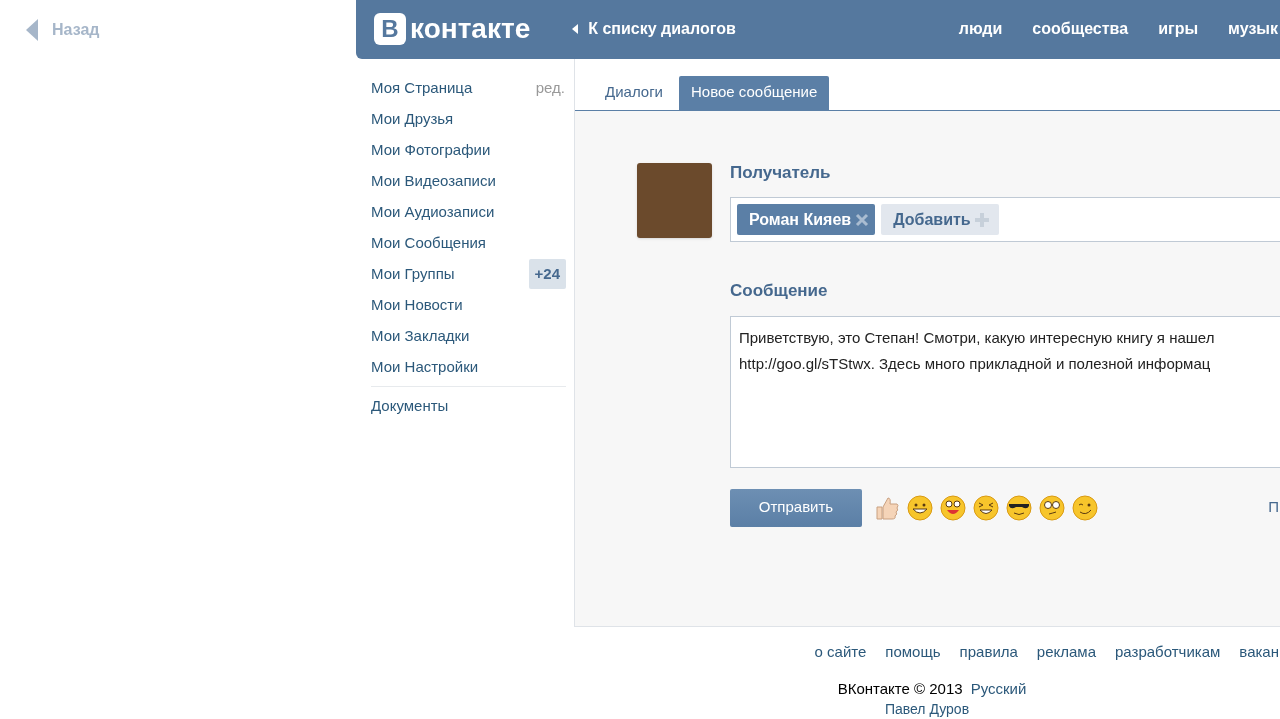 Image resolution: width=1280 pixels, height=719 pixels. I want to click on nav-link: игры, so click(1178, 29).